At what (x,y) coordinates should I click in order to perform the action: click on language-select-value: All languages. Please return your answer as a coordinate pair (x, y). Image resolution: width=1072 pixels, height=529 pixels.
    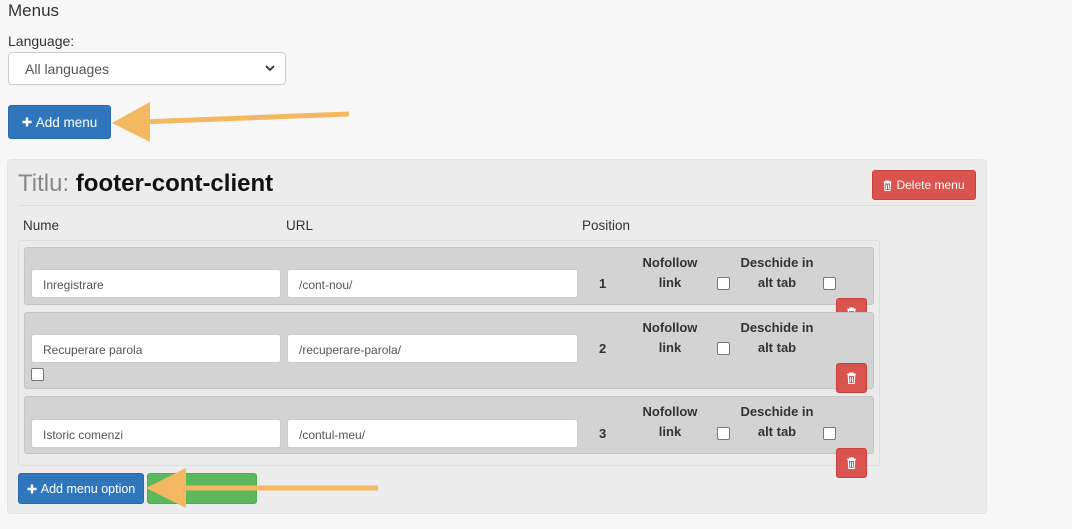
    Looking at the image, I should click on (67, 69).